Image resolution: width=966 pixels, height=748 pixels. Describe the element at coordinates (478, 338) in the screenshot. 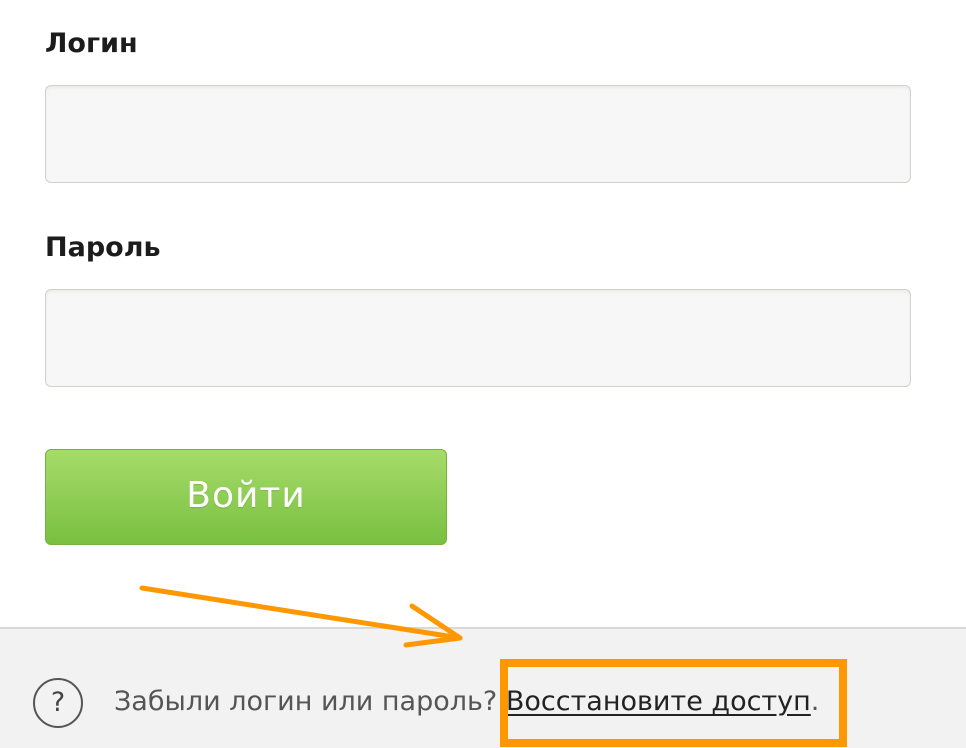

I see `password-input` at that location.